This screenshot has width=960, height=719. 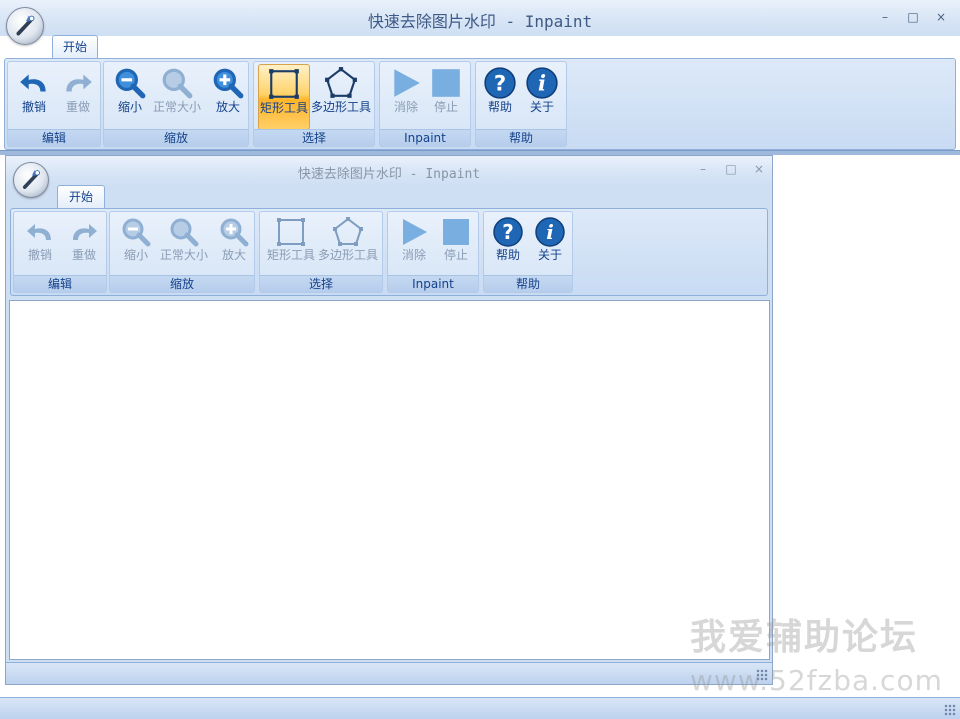 I want to click on button-label: 消除, so click(x=413, y=255).